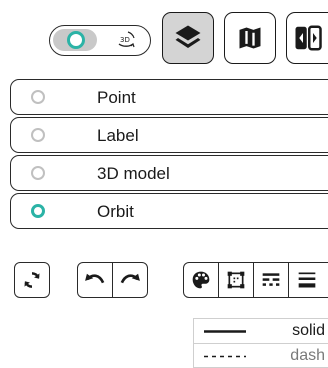 The height and width of the screenshot is (368, 328). What do you see at coordinates (116, 97) in the screenshot?
I see `marker-type-label: Point` at bounding box center [116, 97].